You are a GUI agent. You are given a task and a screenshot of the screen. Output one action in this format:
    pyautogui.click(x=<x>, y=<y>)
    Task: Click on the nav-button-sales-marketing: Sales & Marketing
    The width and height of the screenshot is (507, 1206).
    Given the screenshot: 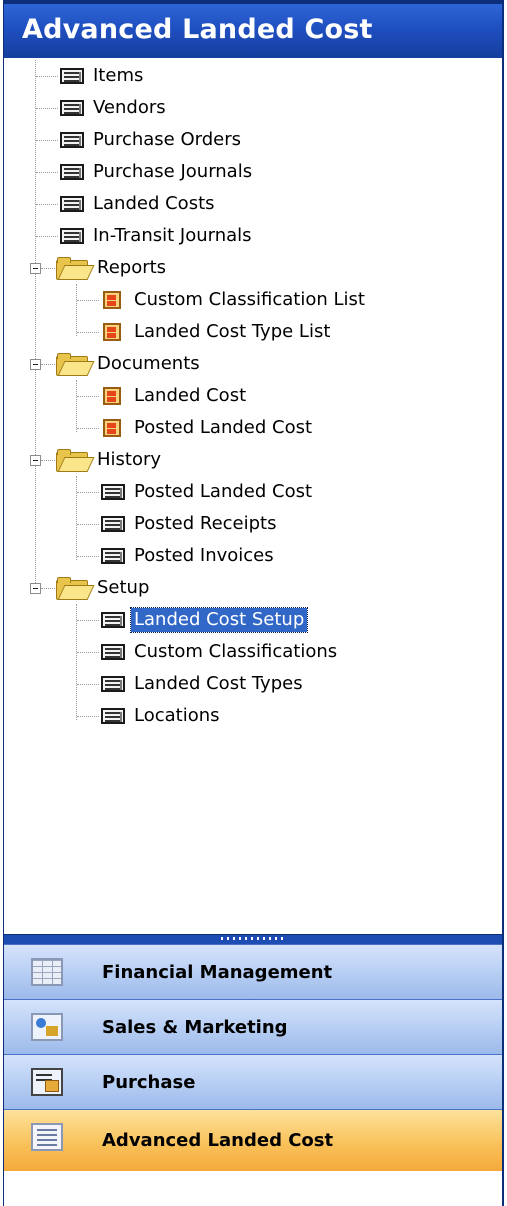 What is the action you would take?
    pyautogui.click(x=253, y=1026)
    